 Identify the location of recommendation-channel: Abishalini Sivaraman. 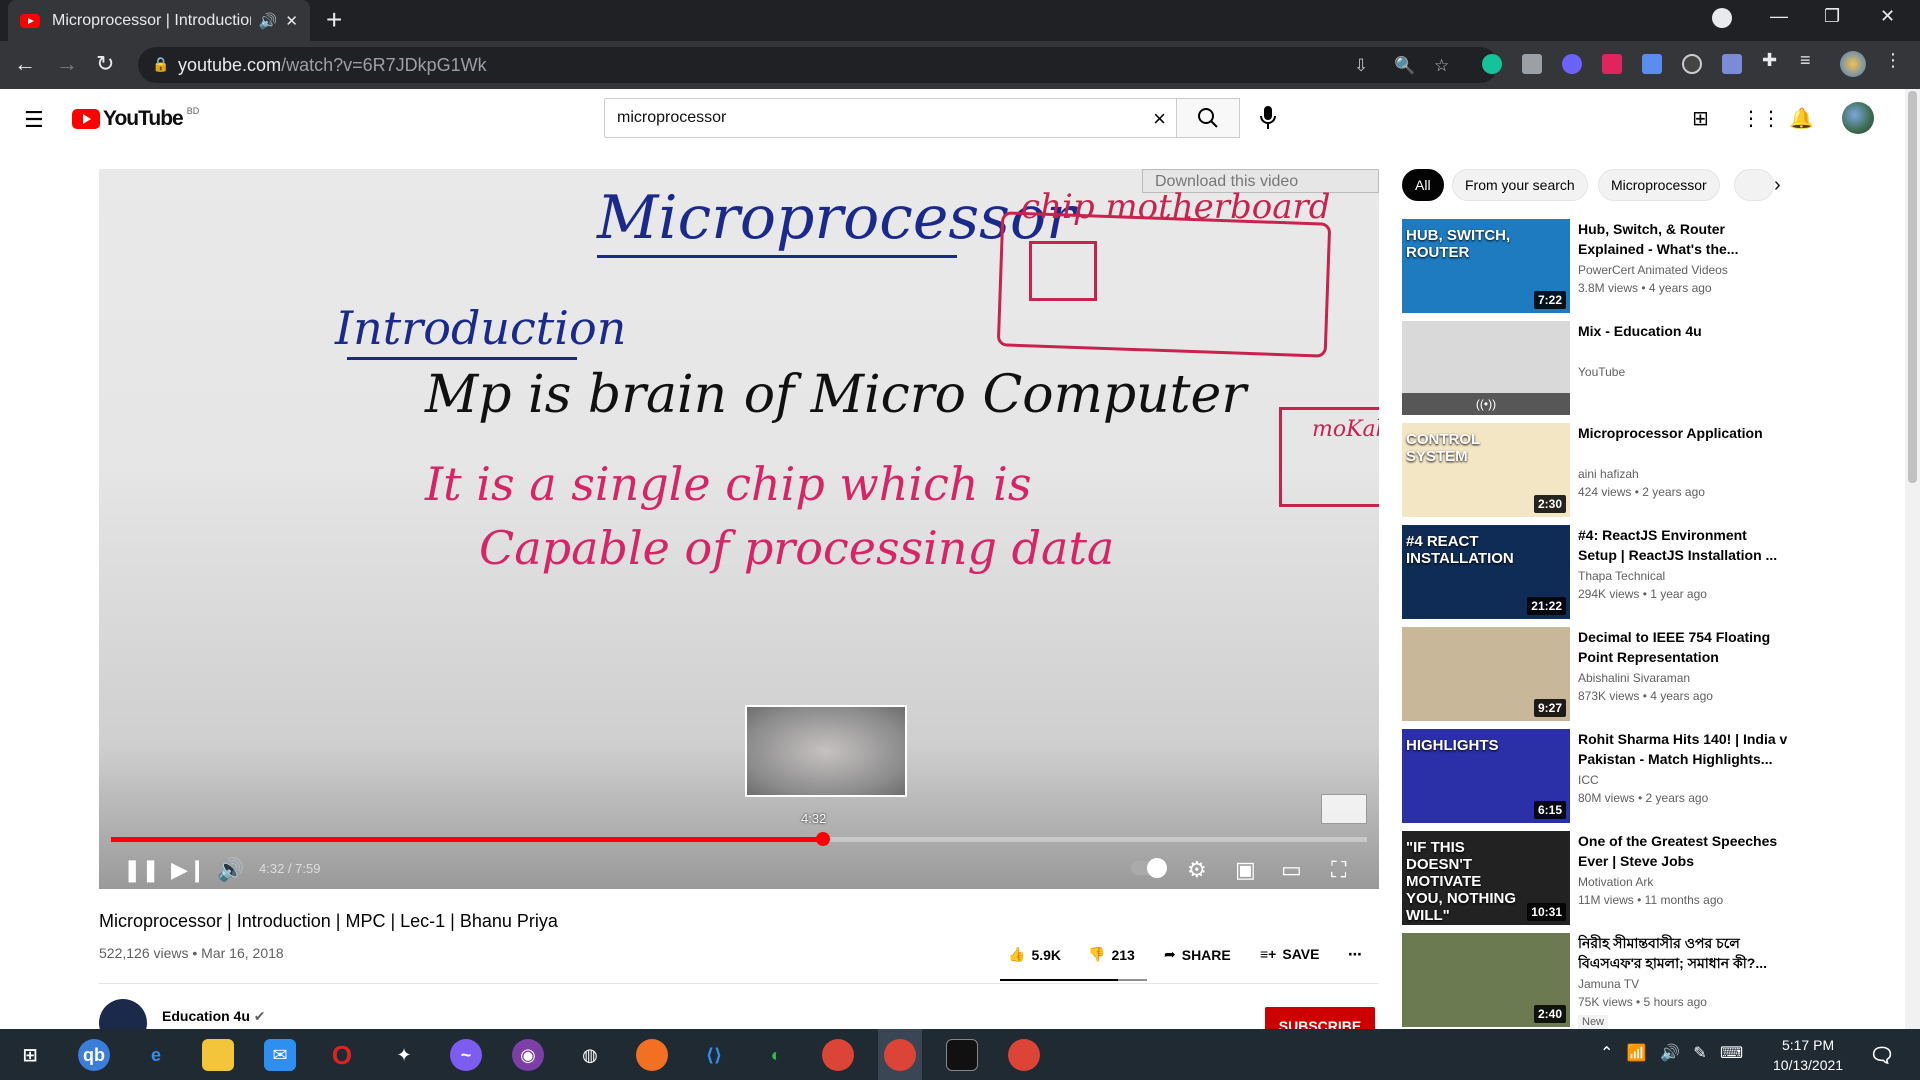
(1634, 678).